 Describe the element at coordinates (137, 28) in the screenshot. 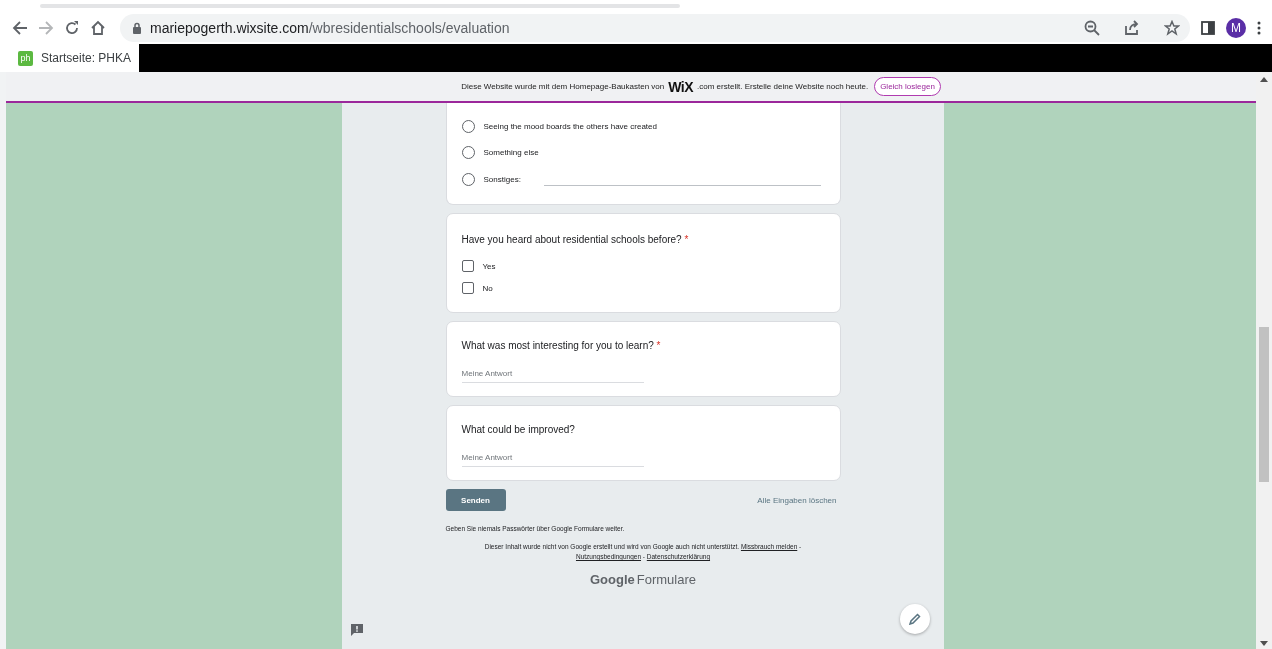

I see `lock-icon` at that location.